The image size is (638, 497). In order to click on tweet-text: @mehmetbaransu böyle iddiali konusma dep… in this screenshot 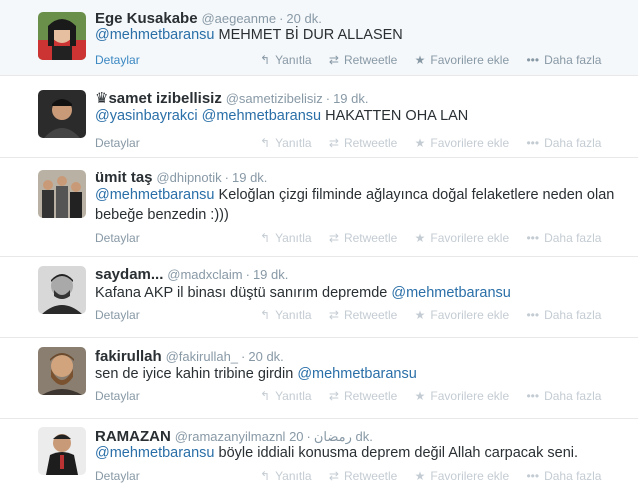, I will do `click(355, 453)`.